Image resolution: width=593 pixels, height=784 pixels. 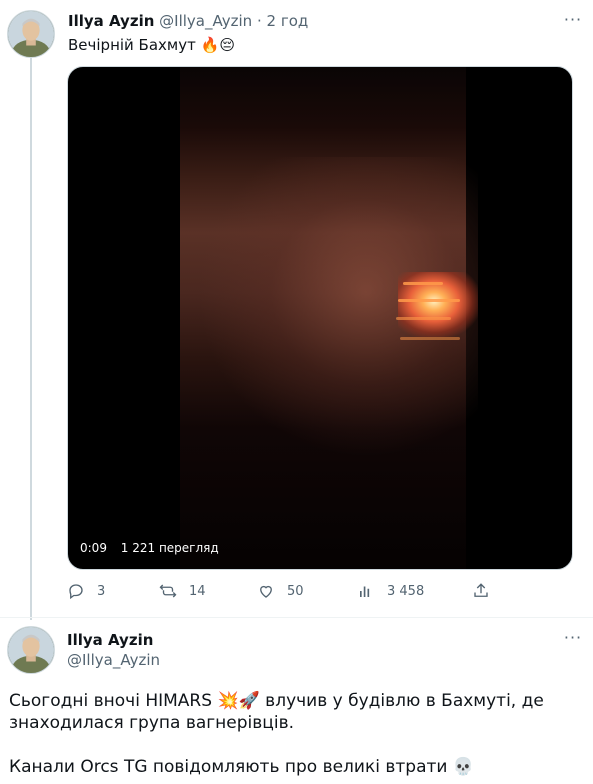 I want to click on tweet-emojis: 💥🚀, so click(x=238, y=701).